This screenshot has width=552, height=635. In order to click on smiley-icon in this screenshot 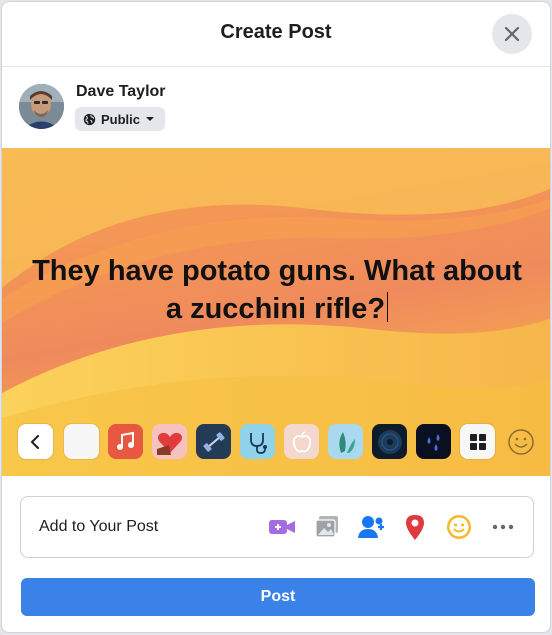, I will do `click(521, 442)`.